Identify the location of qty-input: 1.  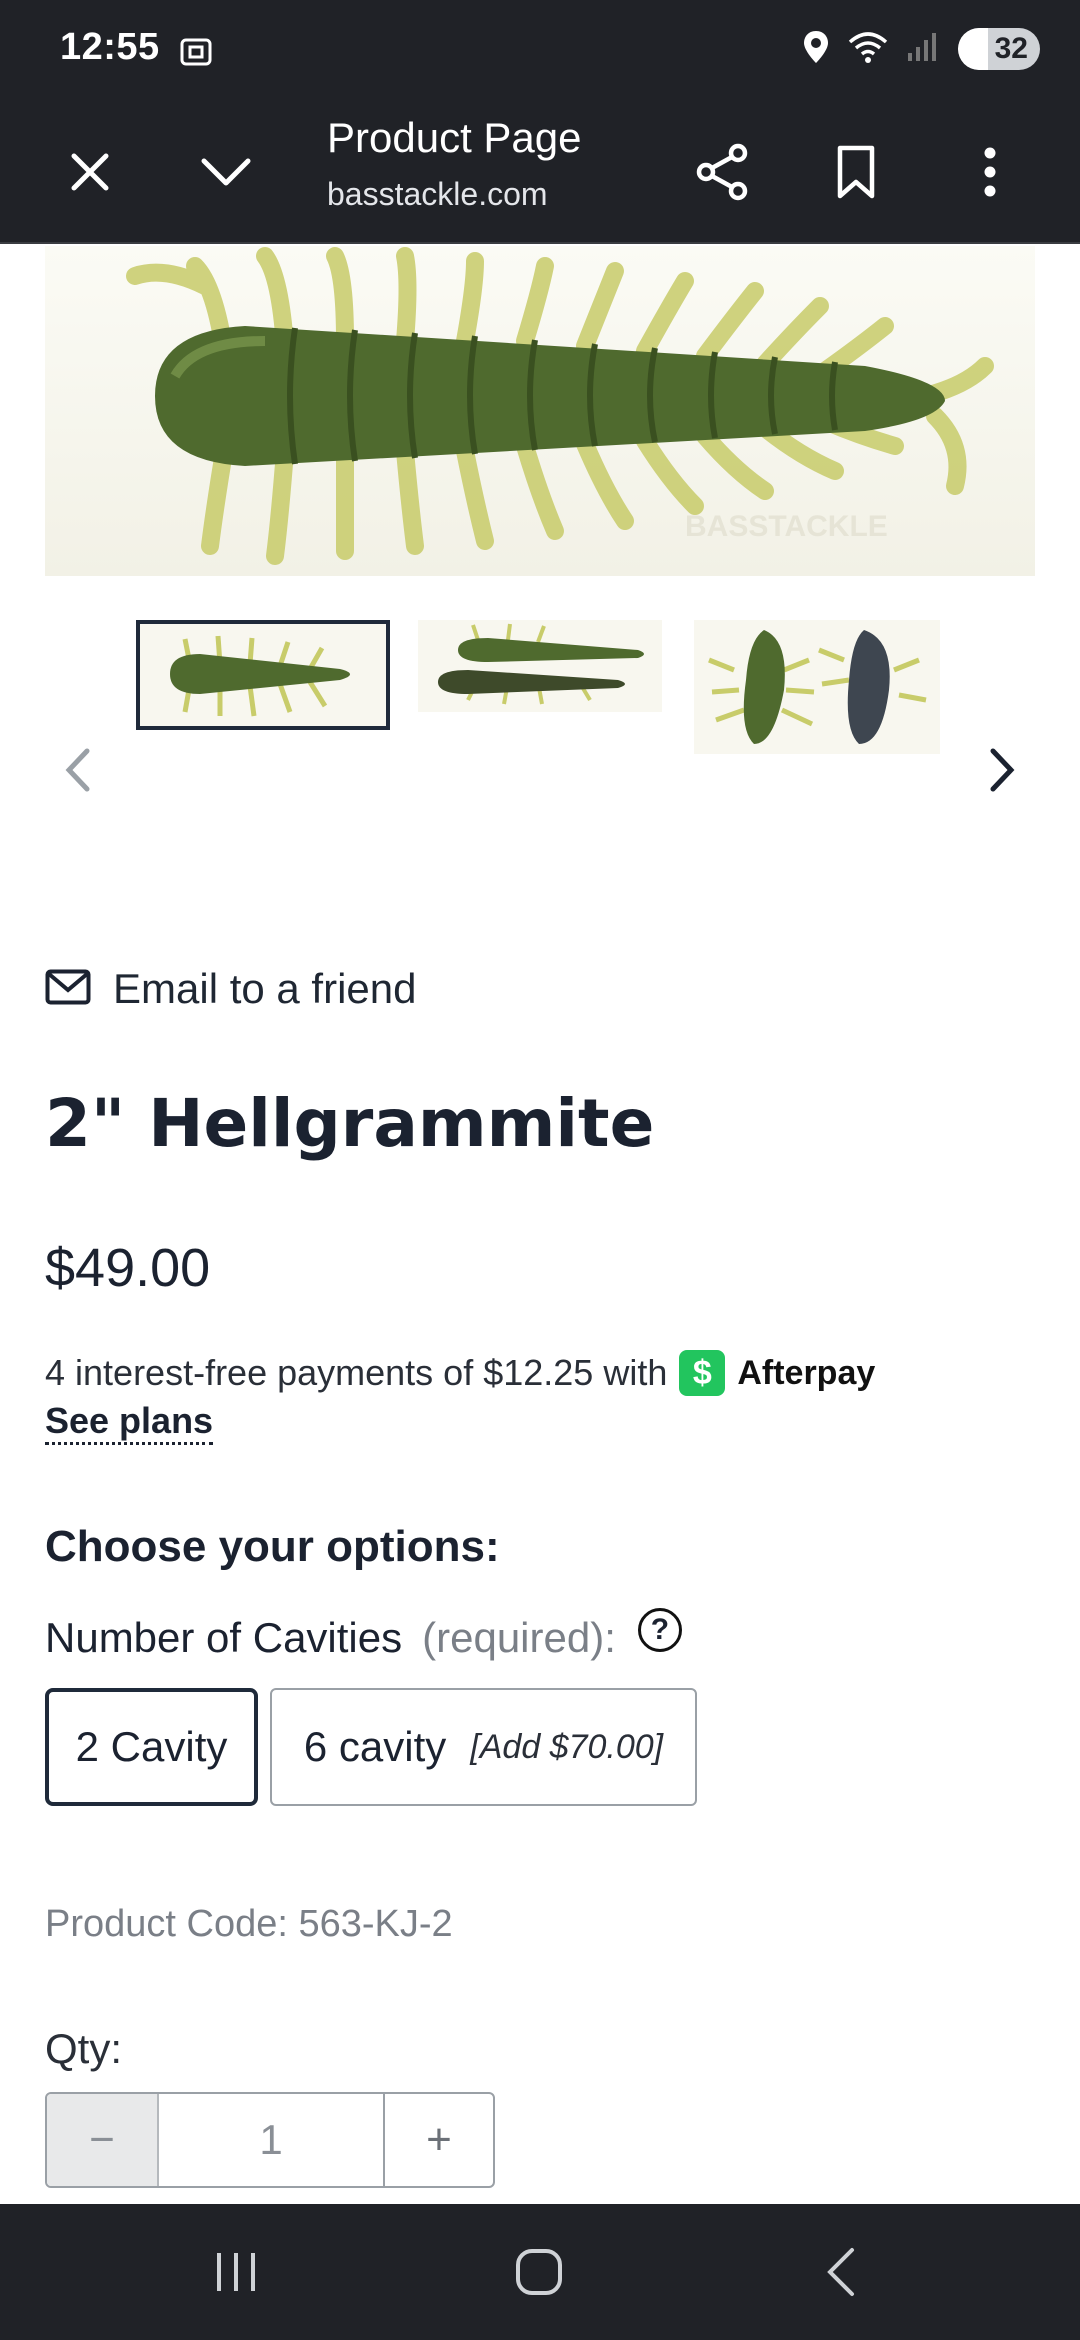
(272, 2140).